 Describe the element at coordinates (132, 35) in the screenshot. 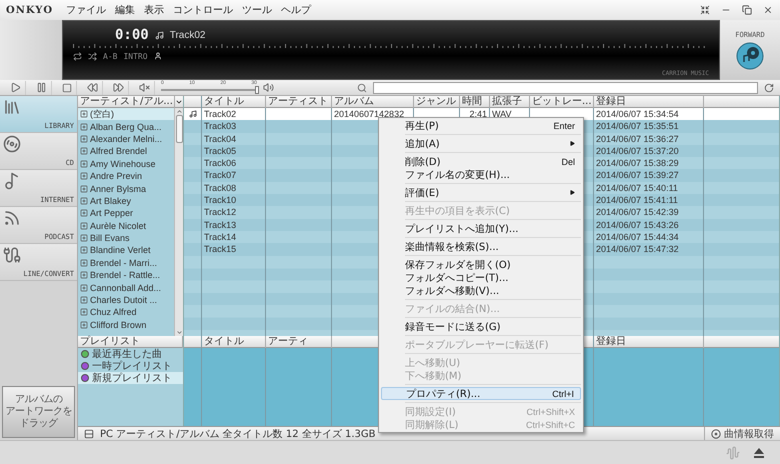

I see `elapsed-time: 0:00` at that location.